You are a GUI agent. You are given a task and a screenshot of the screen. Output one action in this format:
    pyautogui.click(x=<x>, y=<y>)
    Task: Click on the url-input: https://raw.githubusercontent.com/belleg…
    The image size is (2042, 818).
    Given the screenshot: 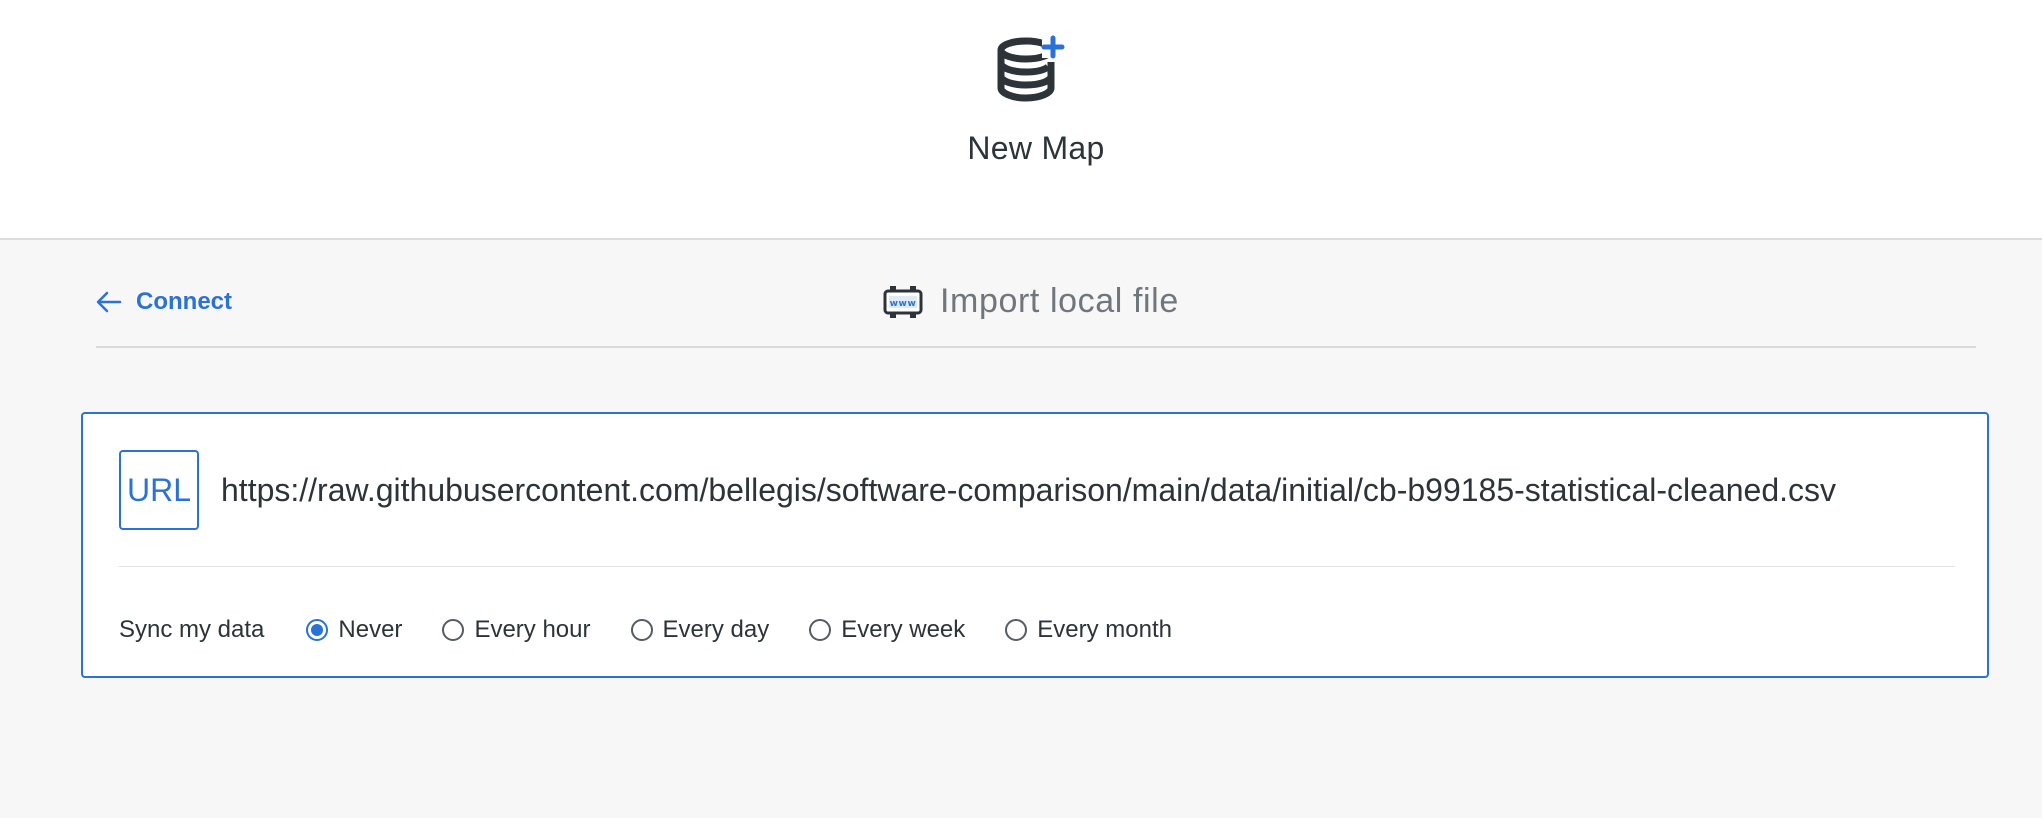 What is the action you would take?
    pyautogui.click(x=1088, y=490)
    